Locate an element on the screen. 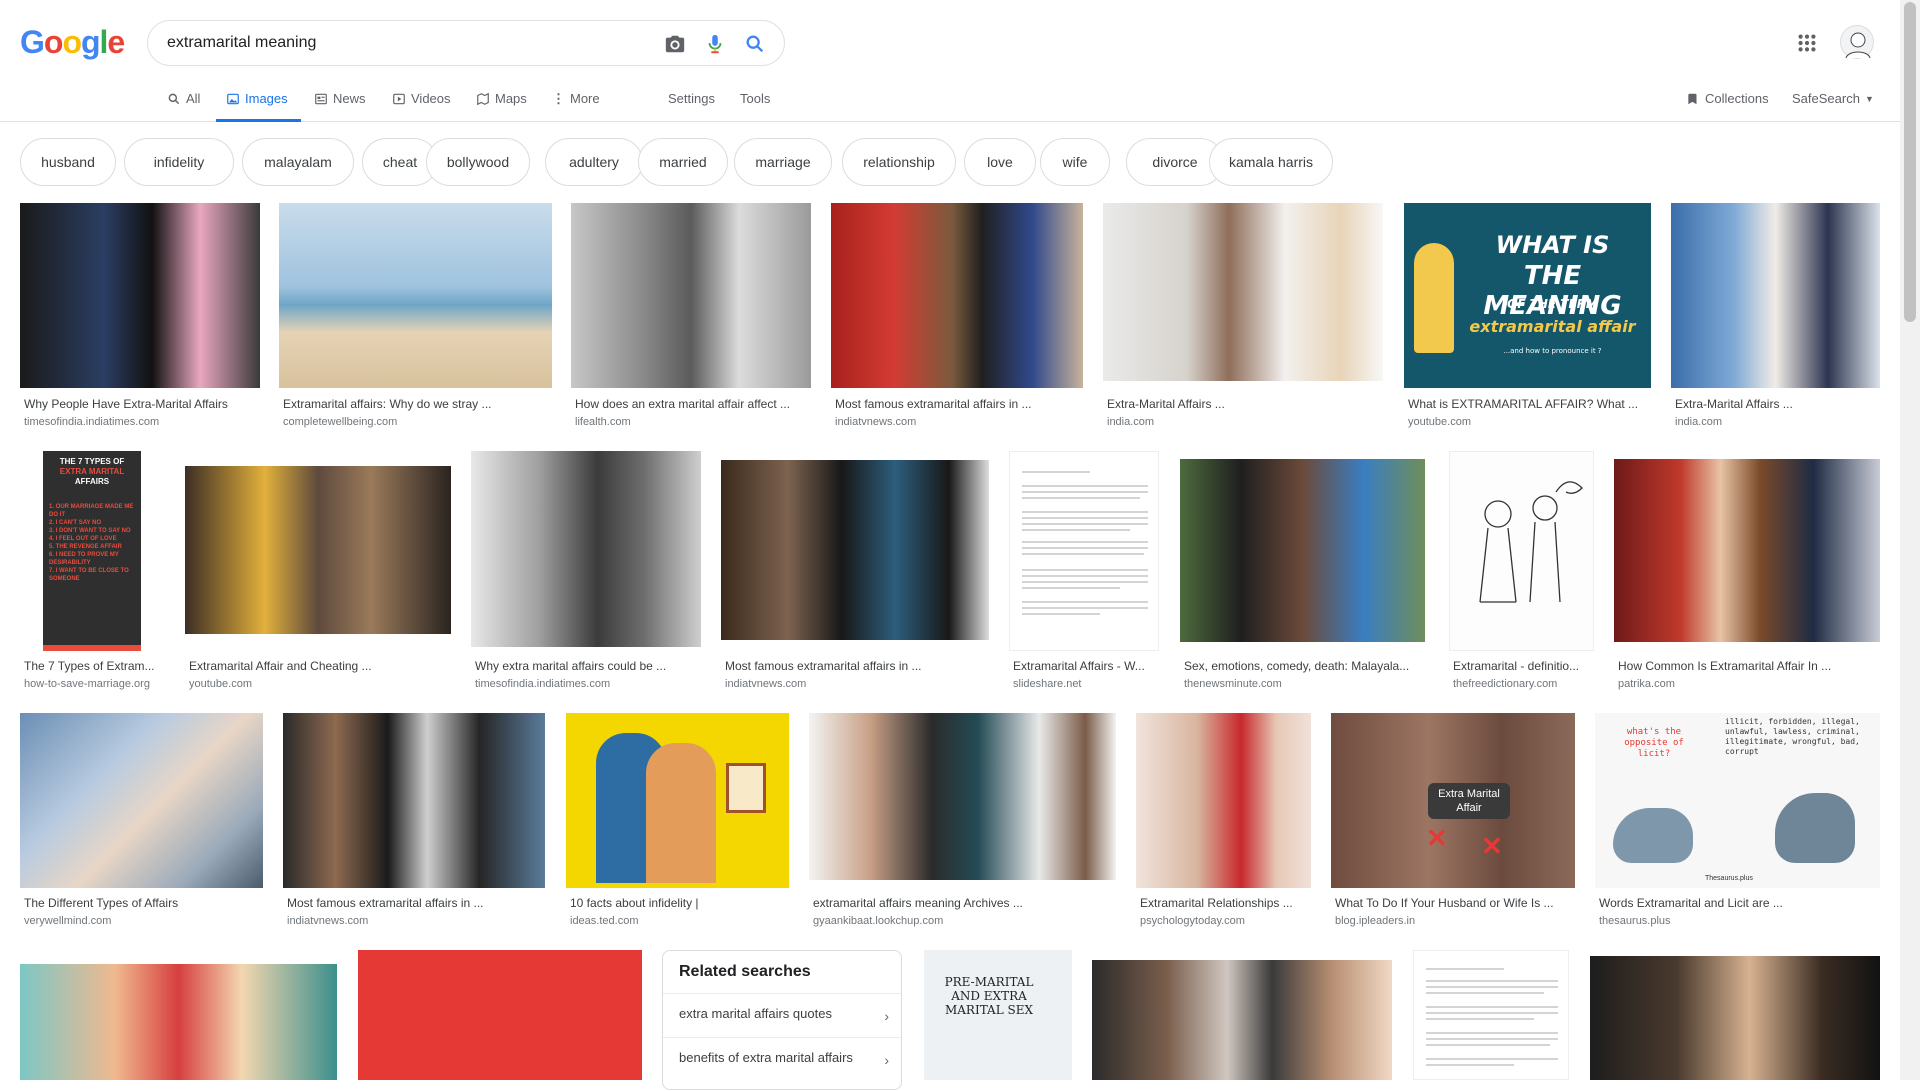 The height and width of the screenshot is (1091, 1920). poster-text: 4. I FEEL OUT OF LOVE is located at coordinates (83, 539).